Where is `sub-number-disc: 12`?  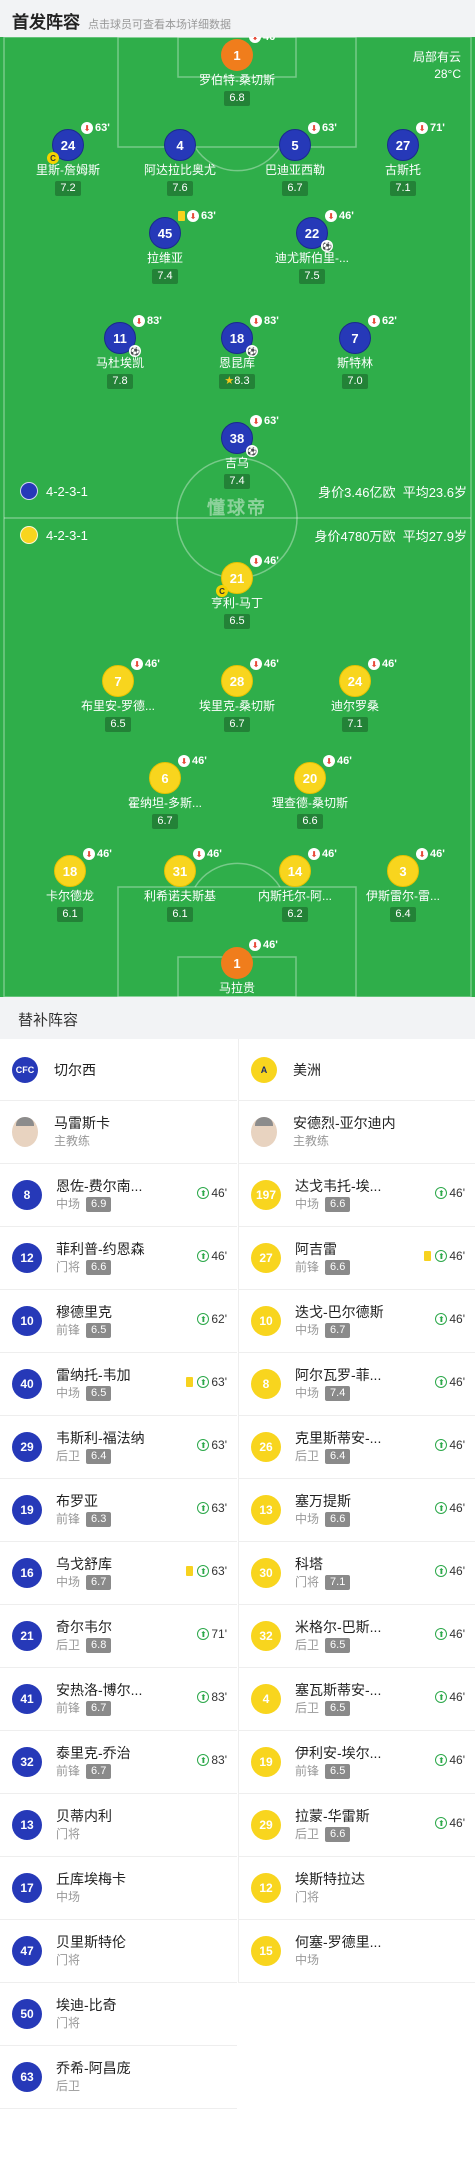
sub-number-disc: 12 is located at coordinates (27, 1258).